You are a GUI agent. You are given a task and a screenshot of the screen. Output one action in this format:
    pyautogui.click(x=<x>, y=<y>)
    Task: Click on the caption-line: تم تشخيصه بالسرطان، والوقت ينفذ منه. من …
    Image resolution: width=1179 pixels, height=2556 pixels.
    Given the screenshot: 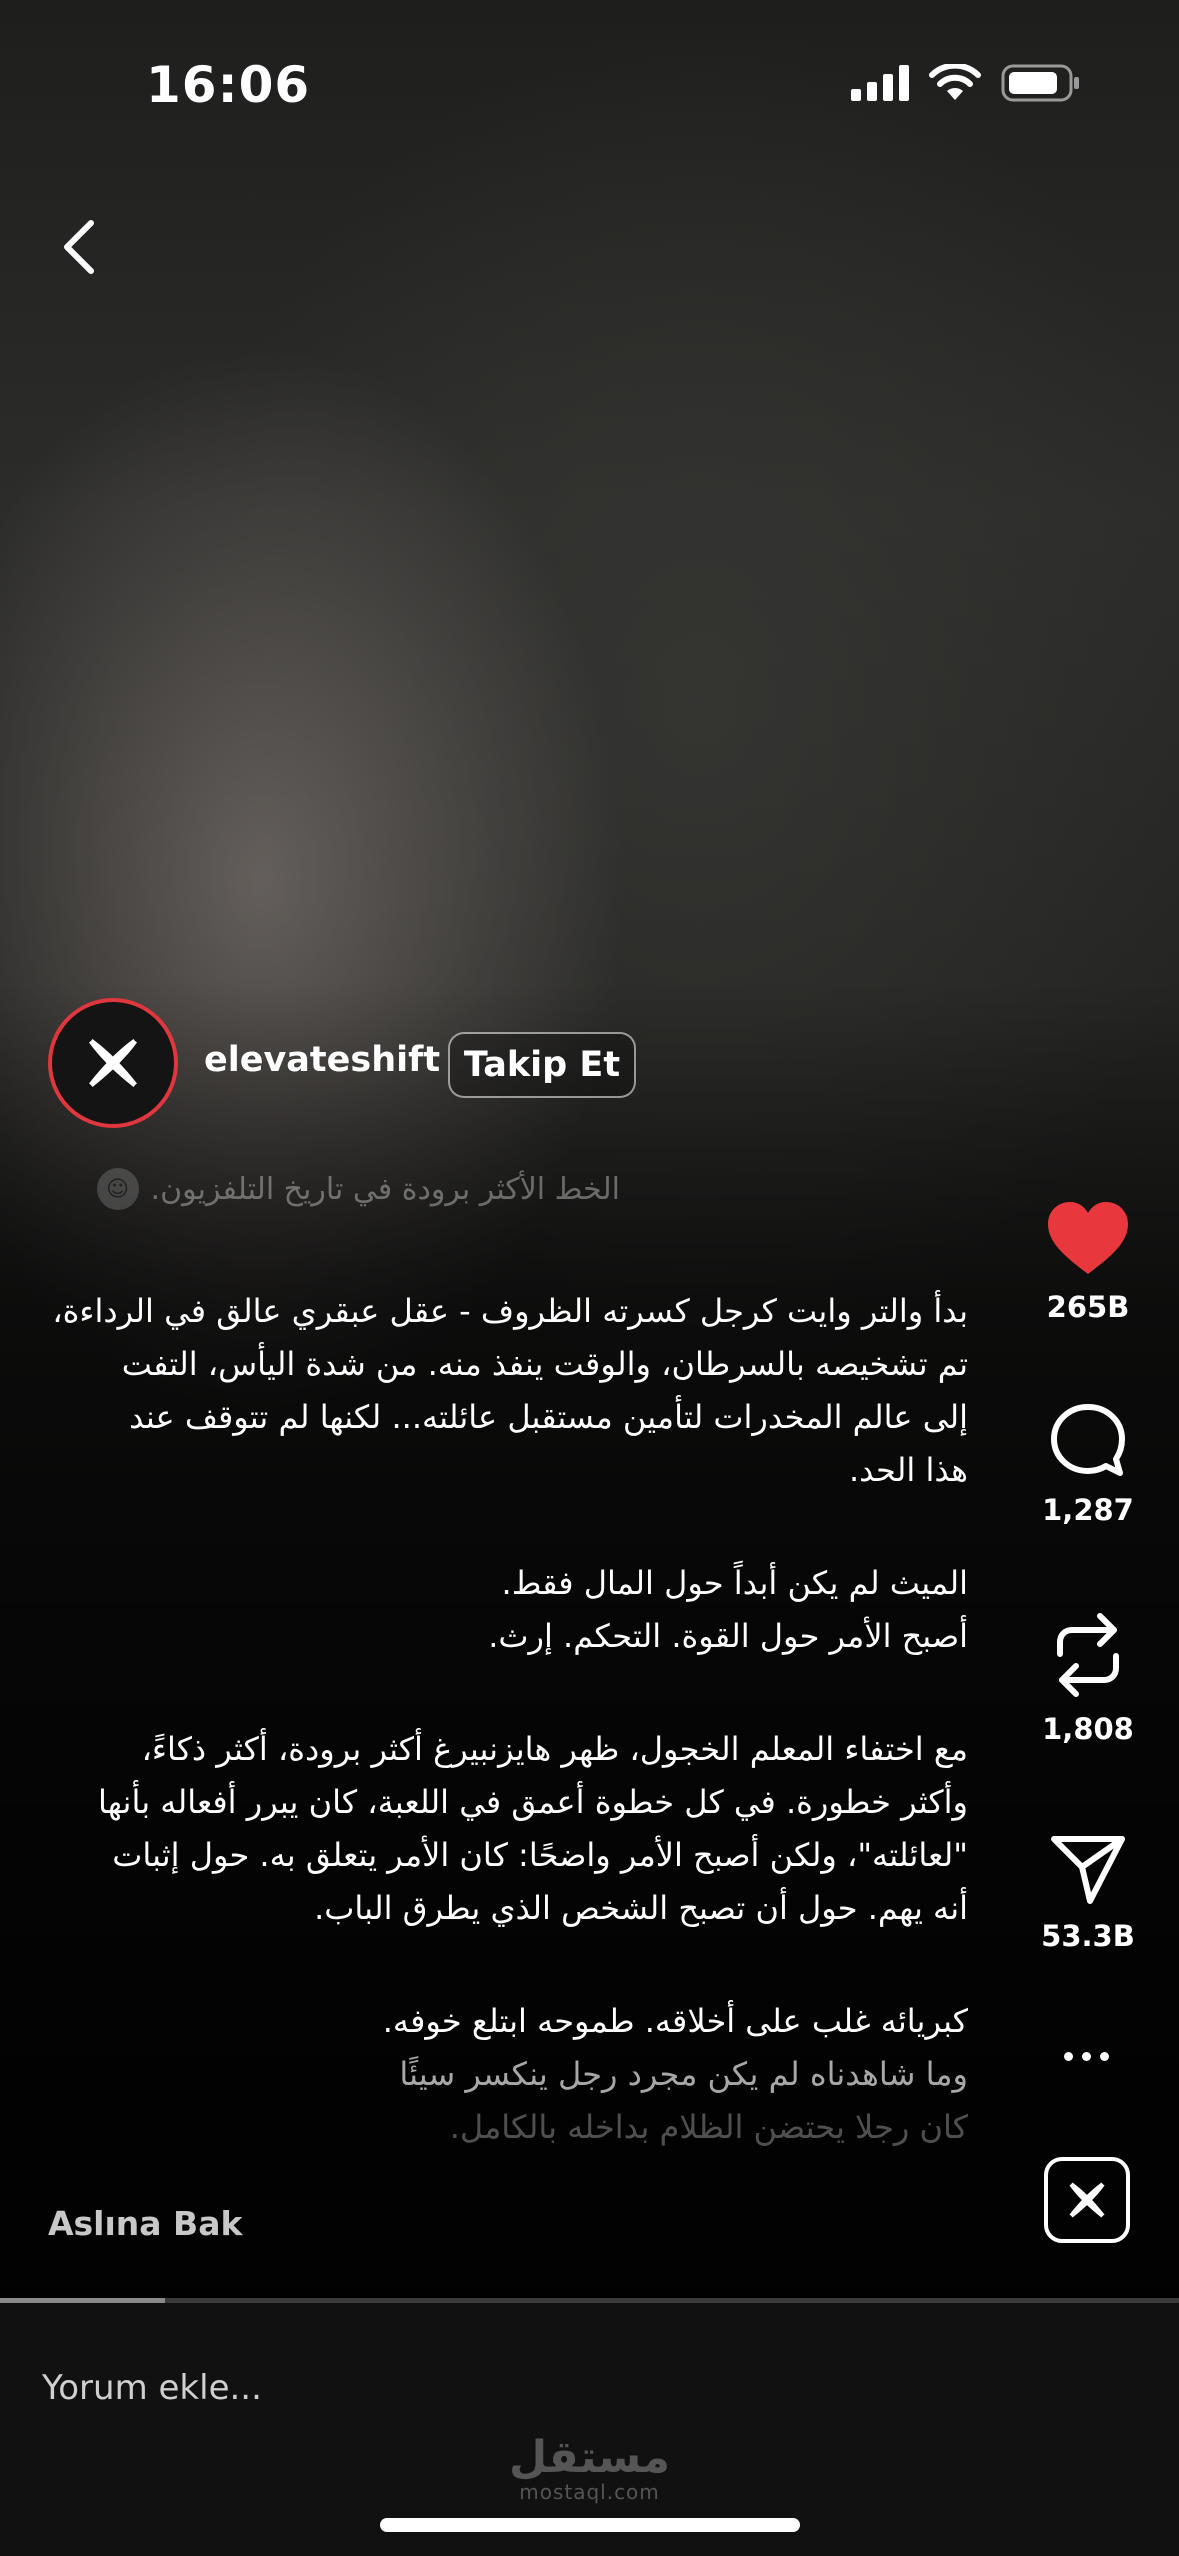 What is the action you would take?
    pyautogui.click(x=544, y=1364)
    